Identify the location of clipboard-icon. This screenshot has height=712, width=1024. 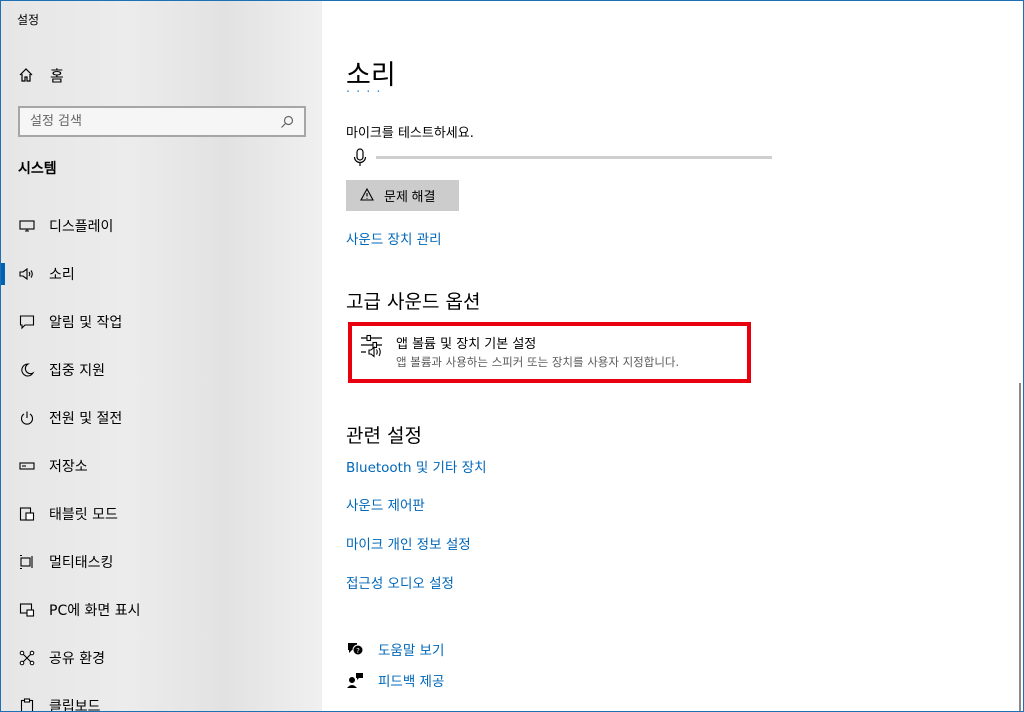
(27, 704).